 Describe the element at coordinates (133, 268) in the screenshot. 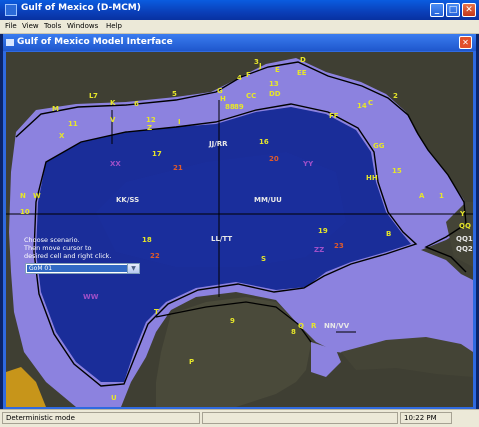

I see `chevron-down-icon: ▼` at that location.